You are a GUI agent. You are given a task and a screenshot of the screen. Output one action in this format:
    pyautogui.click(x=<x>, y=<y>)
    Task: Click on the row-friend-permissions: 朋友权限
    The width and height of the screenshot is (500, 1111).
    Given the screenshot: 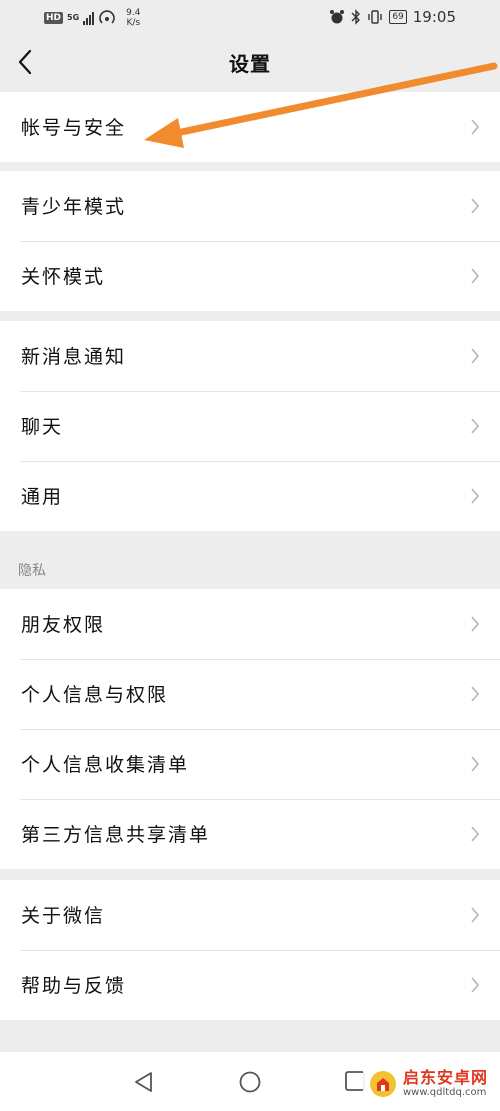 What is the action you would take?
    pyautogui.click(x=250, y=624)
    